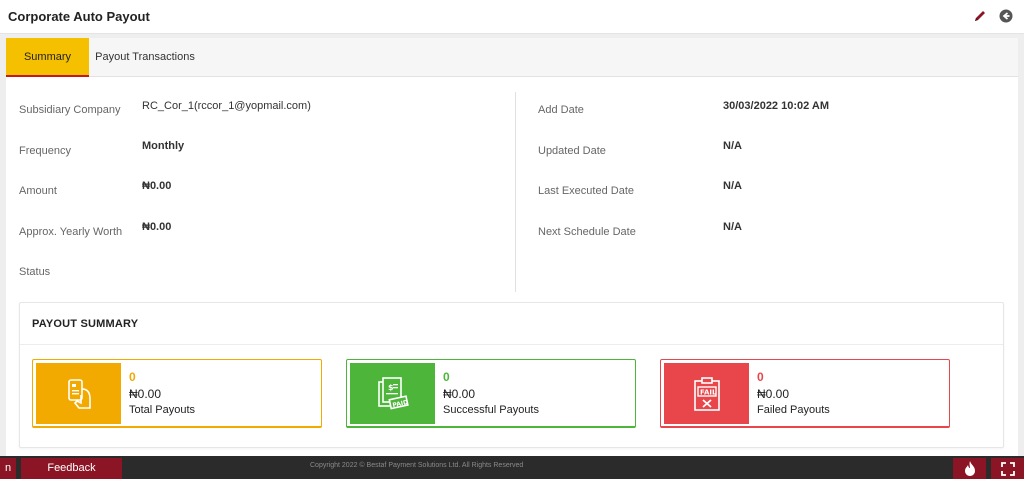 This screenshot has width=1024, height=479. Describe the element at coordinates (163, 146) in the screenshot. I see `frequency-value: Monthly` at that location.